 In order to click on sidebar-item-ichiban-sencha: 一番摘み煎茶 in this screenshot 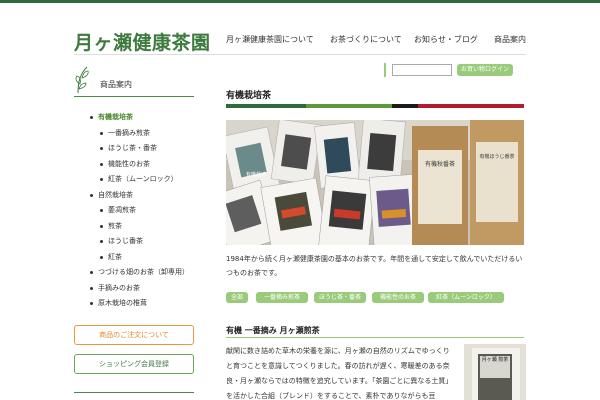, I will do `click(139, 134)`.